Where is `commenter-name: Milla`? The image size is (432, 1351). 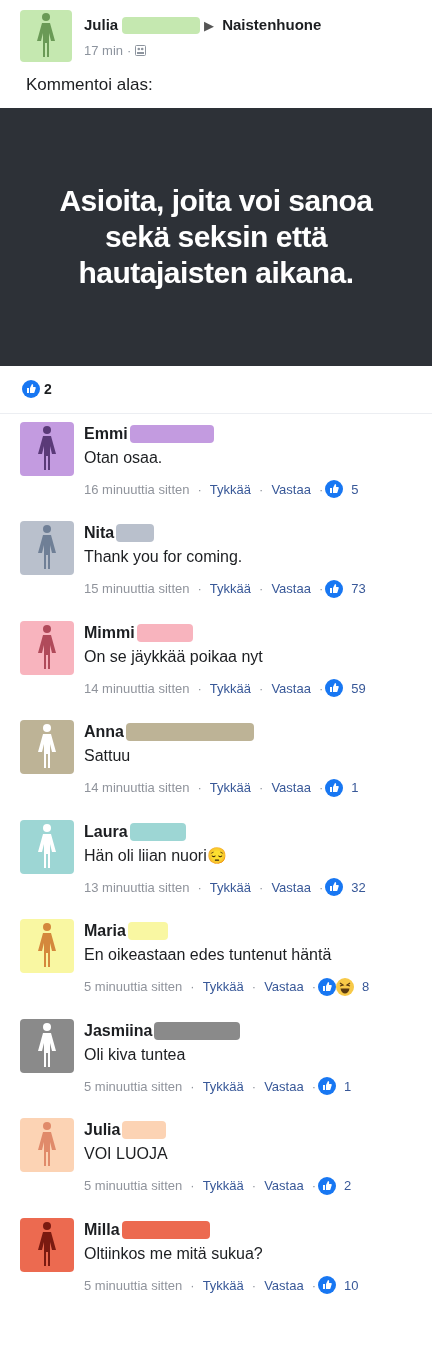
commenter-name: Milla is located at coordinates (102, 1229).